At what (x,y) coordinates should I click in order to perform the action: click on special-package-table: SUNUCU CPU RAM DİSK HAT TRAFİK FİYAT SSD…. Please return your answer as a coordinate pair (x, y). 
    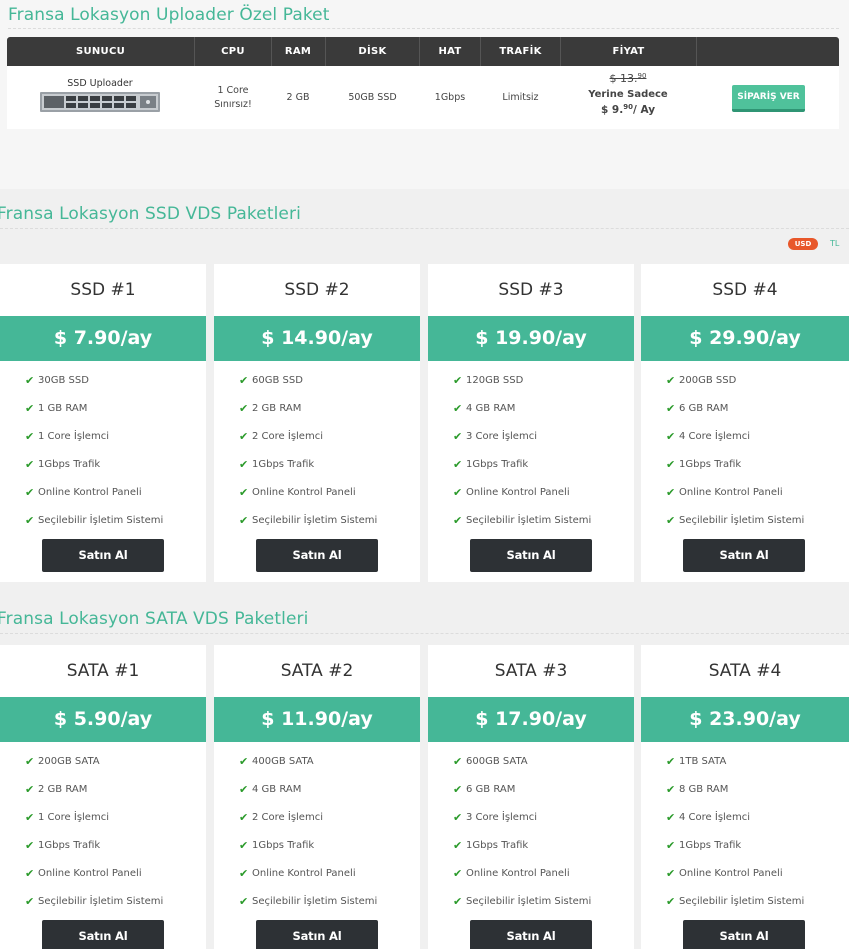
    Looking at the image, I should click on (423, 83).